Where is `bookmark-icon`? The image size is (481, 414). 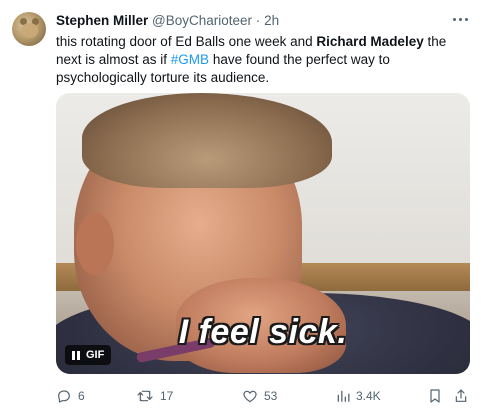
bookmark-icon is located at coordinates (435, 396).